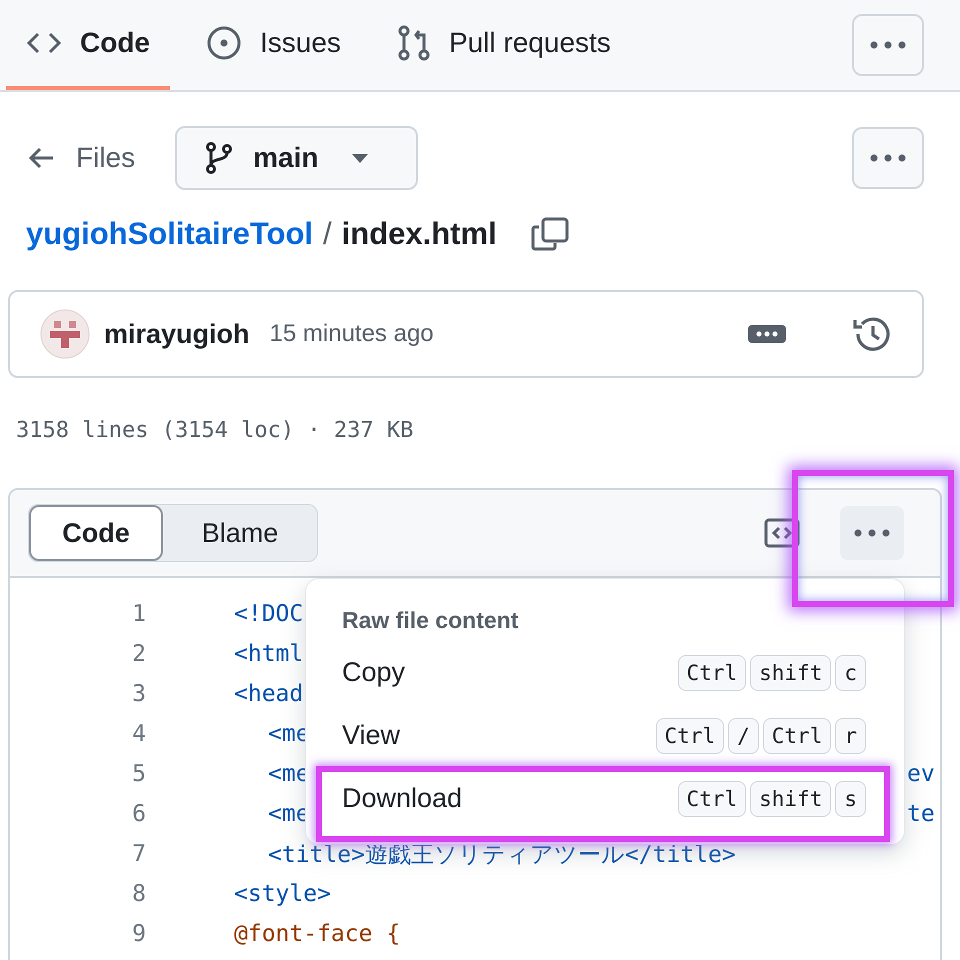 The height and width of the screenshot is (960, 960). I want to click on code-line: ev, so click(921, 774).